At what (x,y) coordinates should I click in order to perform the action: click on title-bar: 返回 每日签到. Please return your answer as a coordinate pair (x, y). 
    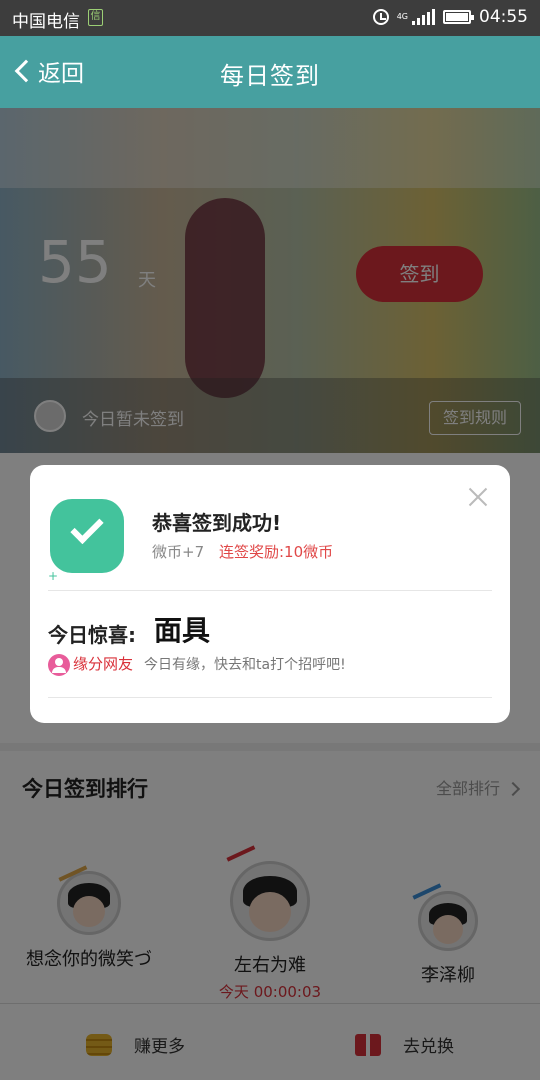
    Looking at the image, I should click on (270, 72).